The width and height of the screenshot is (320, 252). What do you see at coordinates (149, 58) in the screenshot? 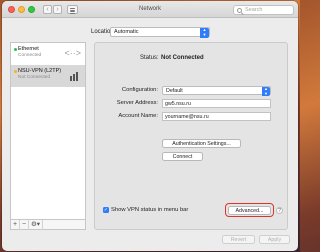
I see `status-label: Status:` at bounding box center [149, 58].